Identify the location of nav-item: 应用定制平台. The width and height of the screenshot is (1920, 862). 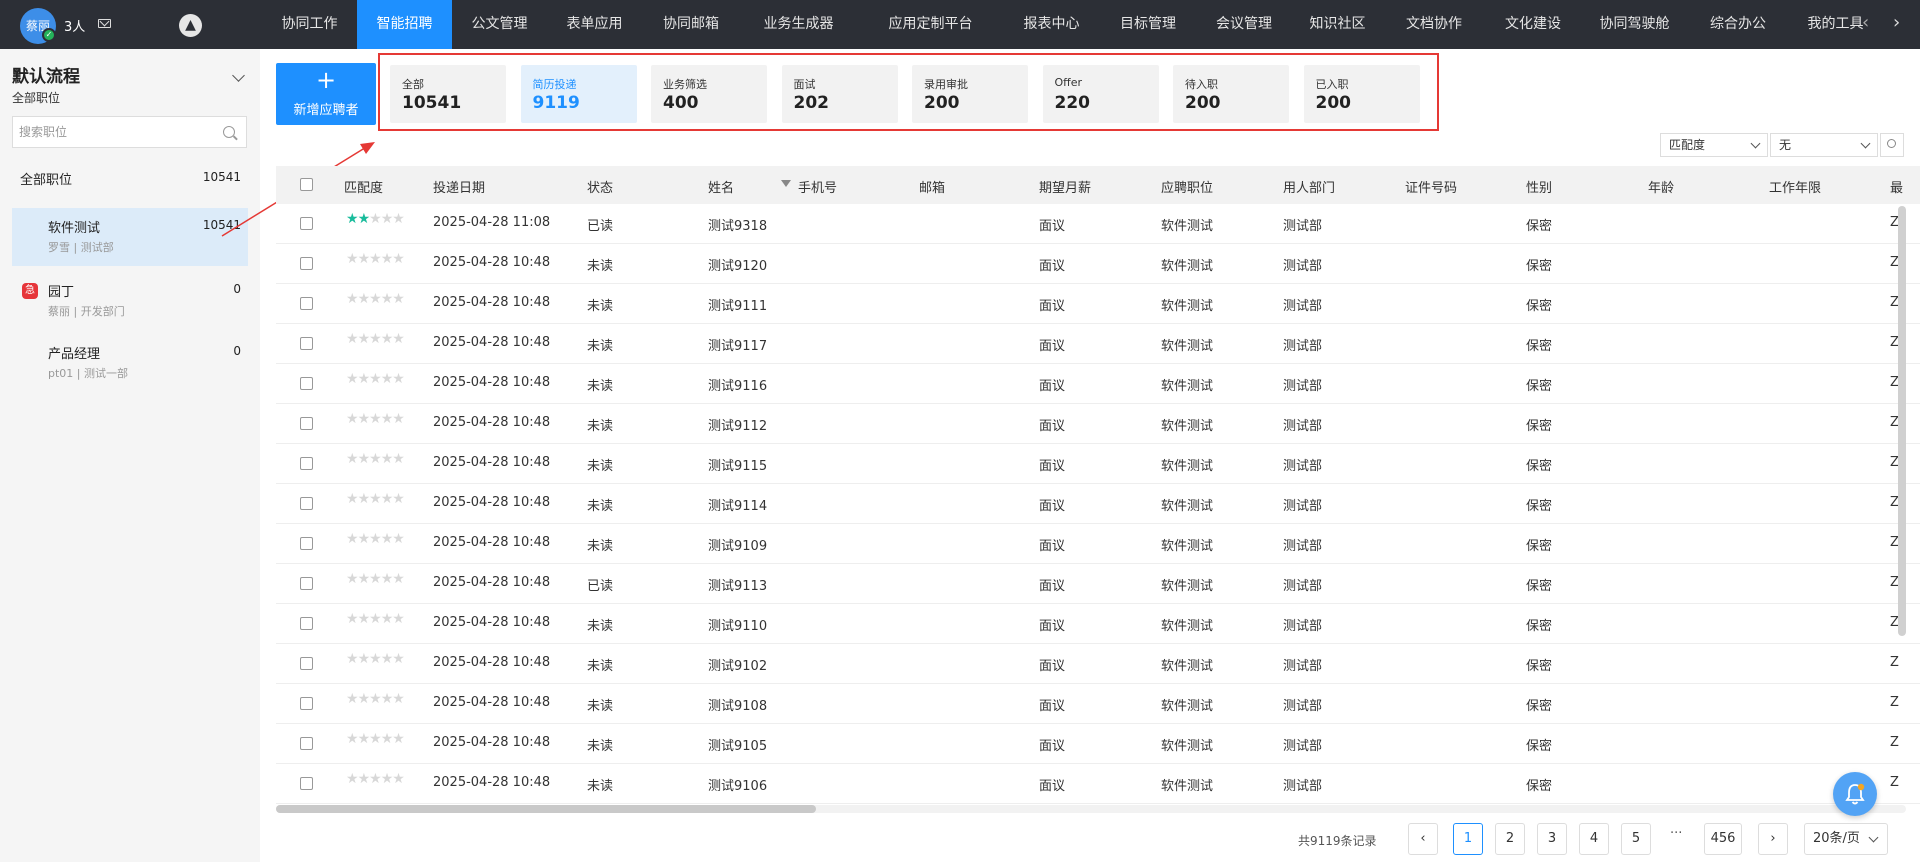
(930, 24).